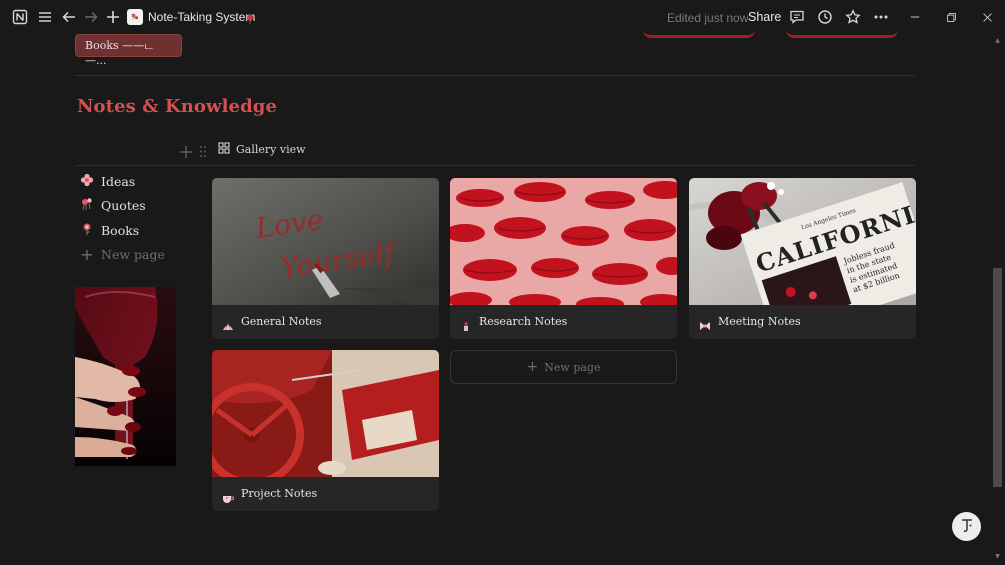 This screenshot has width=1005, height=565. Describe the element at coordinates (20, 17) in the screenshot. I see `notion-logo-icon` at that location.